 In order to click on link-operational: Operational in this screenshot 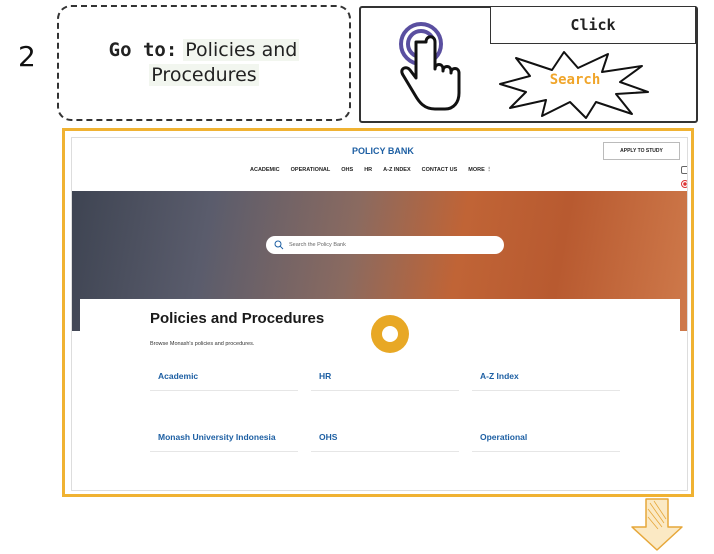, I will do `click(546, 442)`.